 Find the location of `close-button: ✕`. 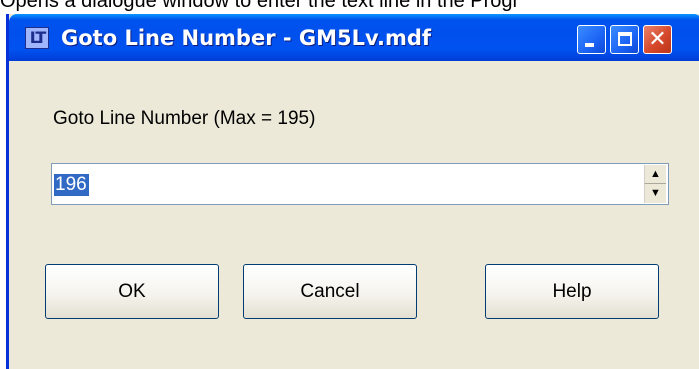

close-button: ✕ is located at coordinates (657, 39).